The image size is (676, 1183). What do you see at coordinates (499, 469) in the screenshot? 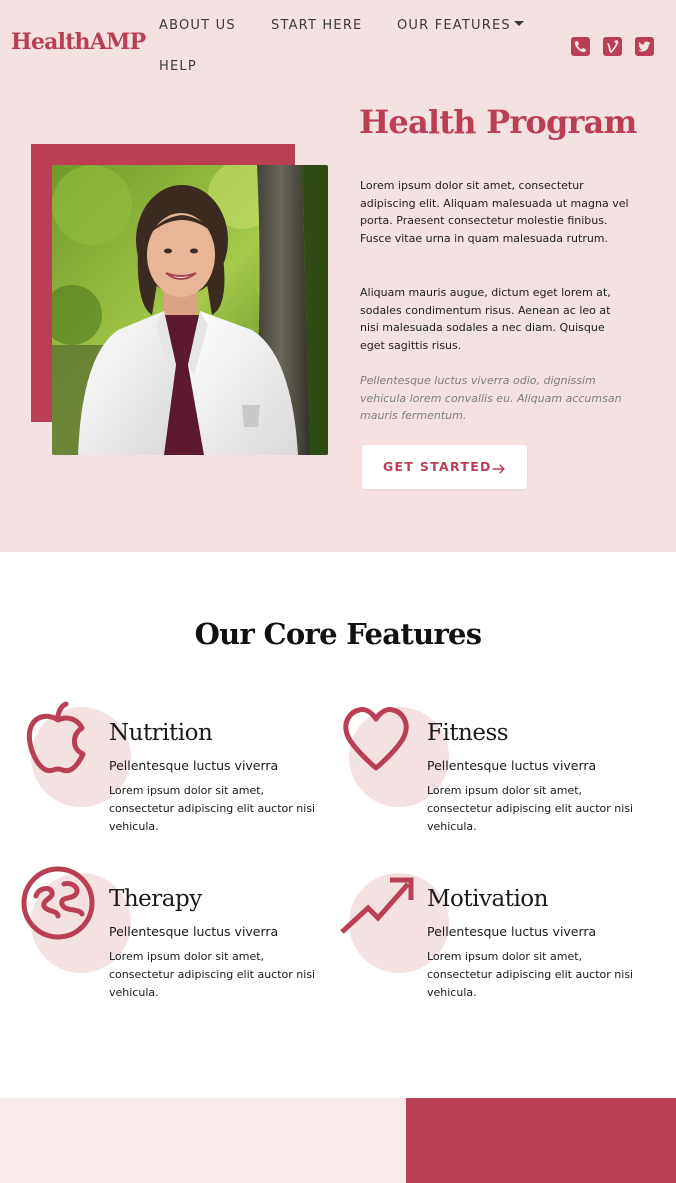
I see `arrow-right-icon` at bounding box center [499, 469].